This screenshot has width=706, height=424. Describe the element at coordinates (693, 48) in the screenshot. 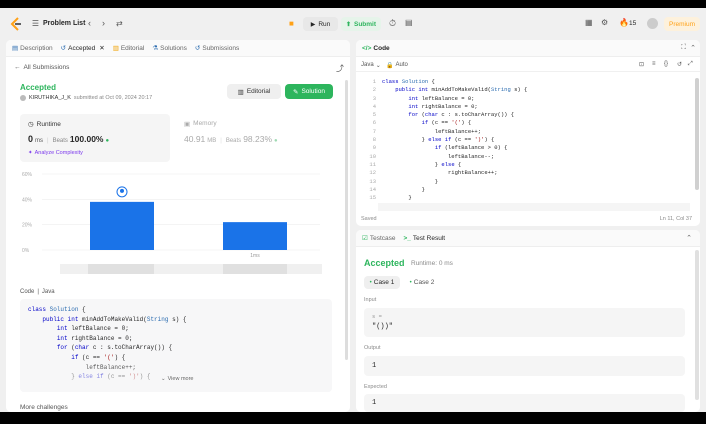

I see `expand-icon: ⌃` at that location.